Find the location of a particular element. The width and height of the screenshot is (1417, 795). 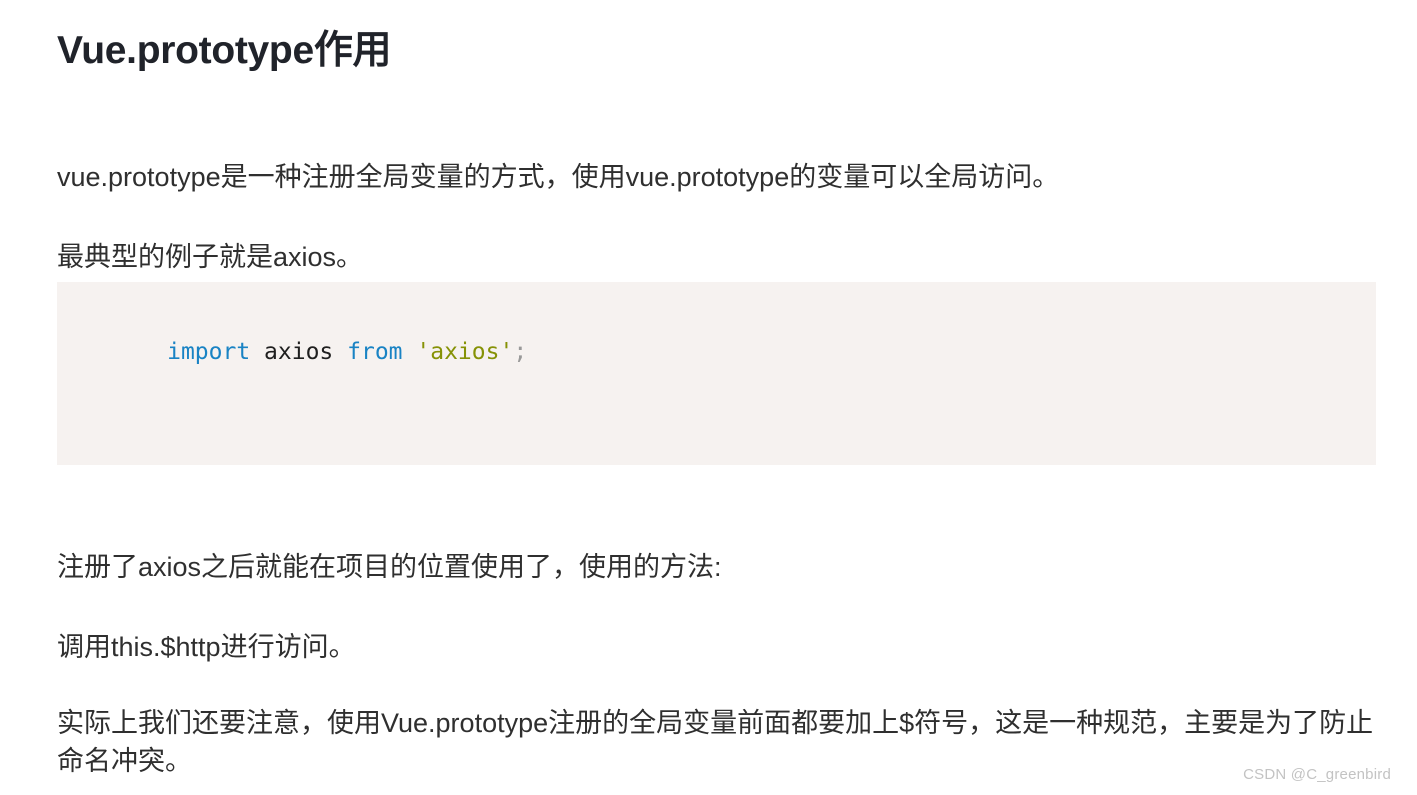

code-token-from: from is located at coordinates (375, 352).